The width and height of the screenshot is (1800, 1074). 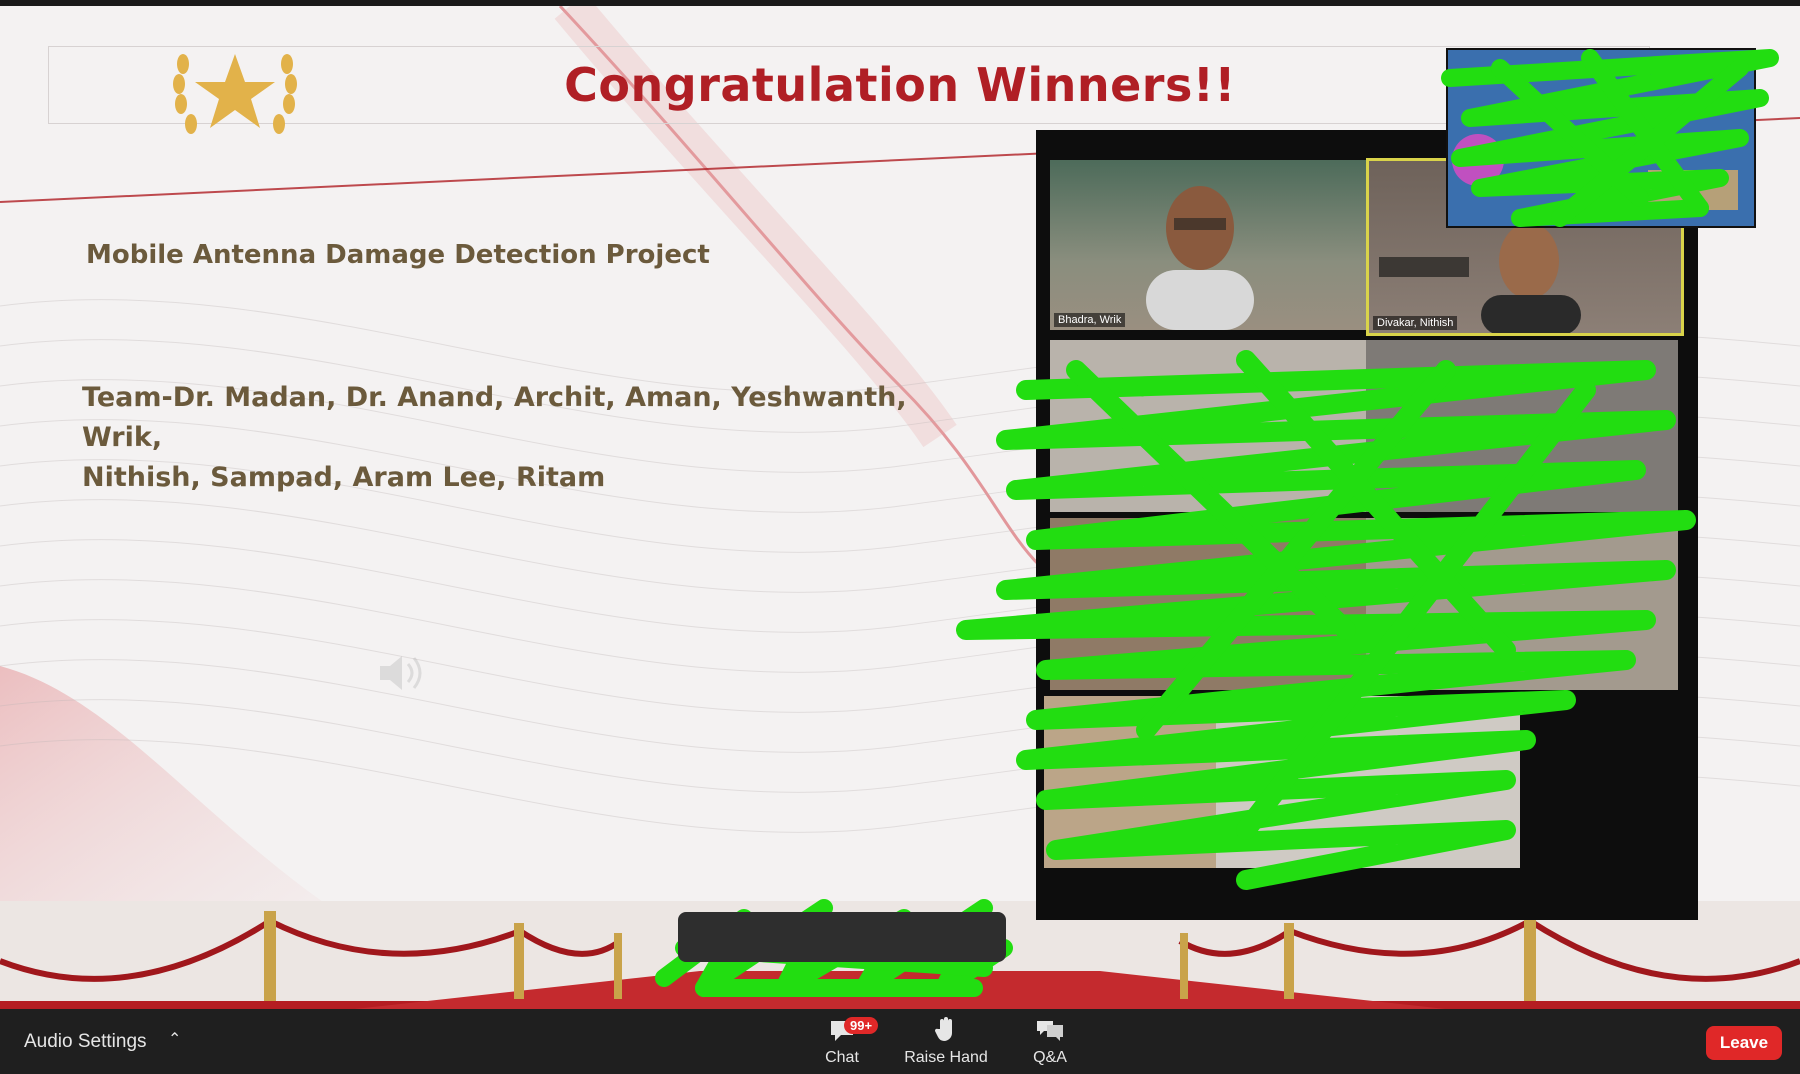 I want to click on screen-share-indicator, so click(x=842, y=937).